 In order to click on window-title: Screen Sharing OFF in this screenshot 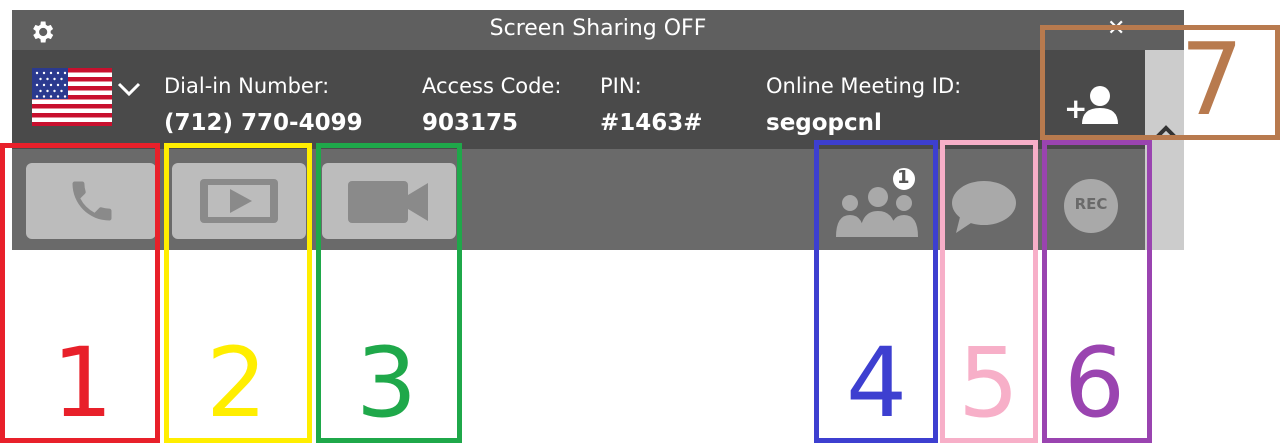, I will do `click(598, 28)`.